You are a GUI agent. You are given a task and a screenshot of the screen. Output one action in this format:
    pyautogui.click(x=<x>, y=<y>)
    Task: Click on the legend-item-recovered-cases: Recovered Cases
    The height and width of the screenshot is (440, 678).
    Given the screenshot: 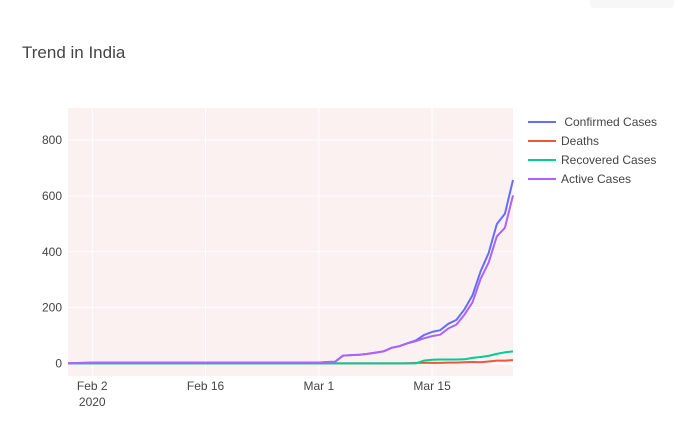 What is the action you would take?
    pyautogui.click(x=592, y=160)
    